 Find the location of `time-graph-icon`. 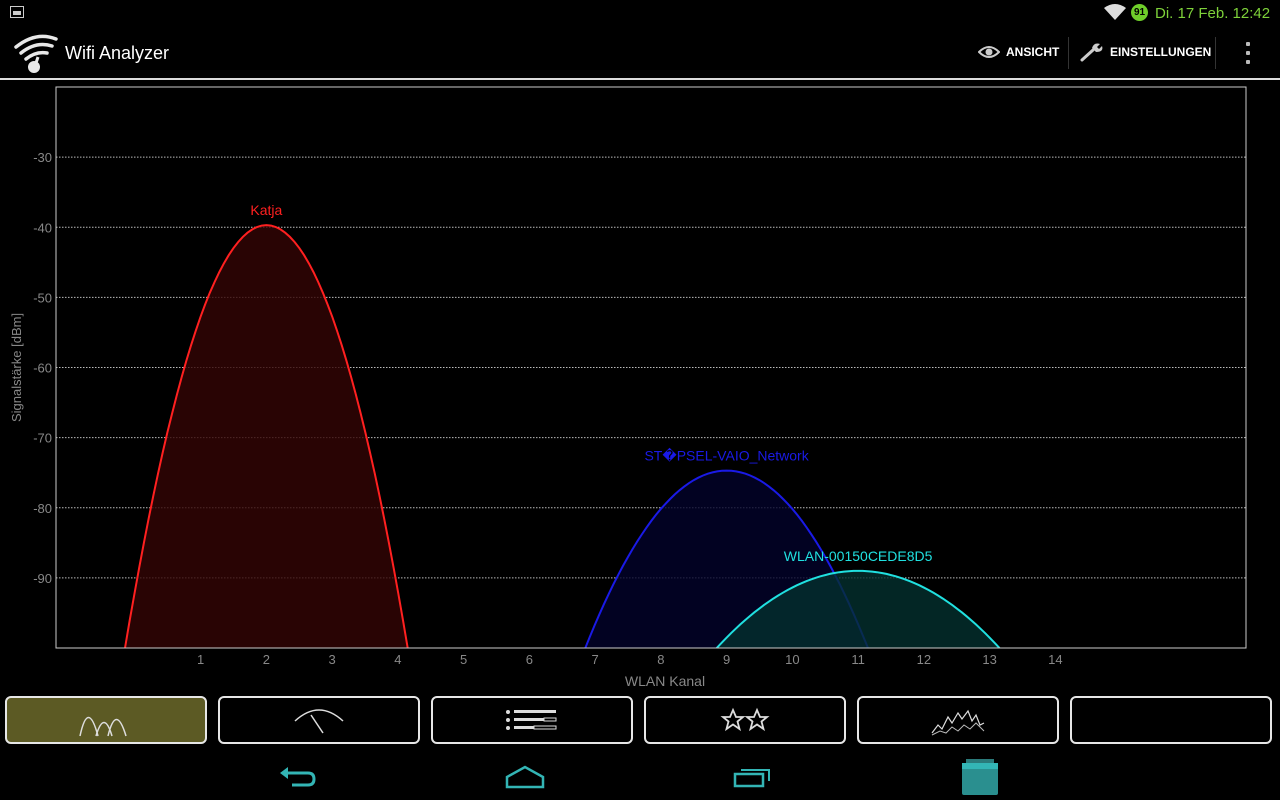

time-graph-icon is located at coordinates (958, 722).